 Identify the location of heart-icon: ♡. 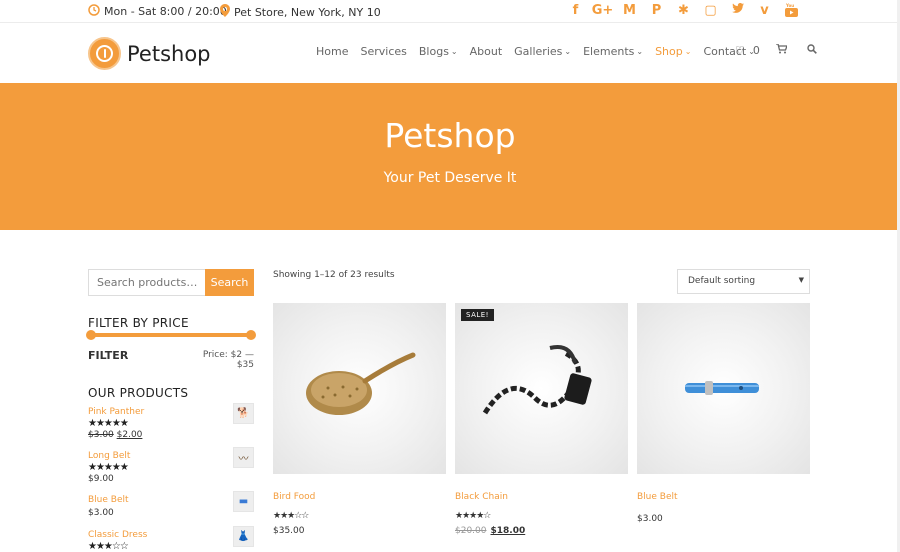
(740, 50).